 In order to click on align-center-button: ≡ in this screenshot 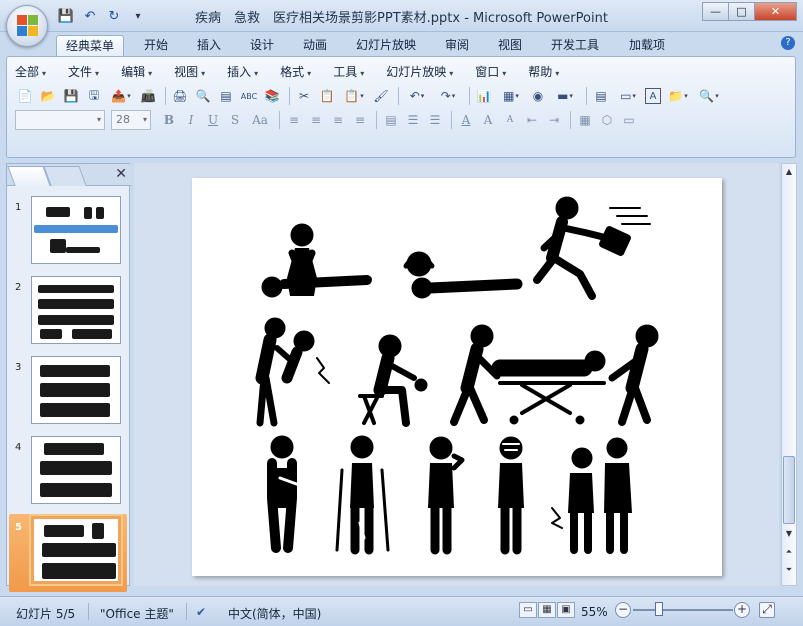, I will do `click(316, 120)`.